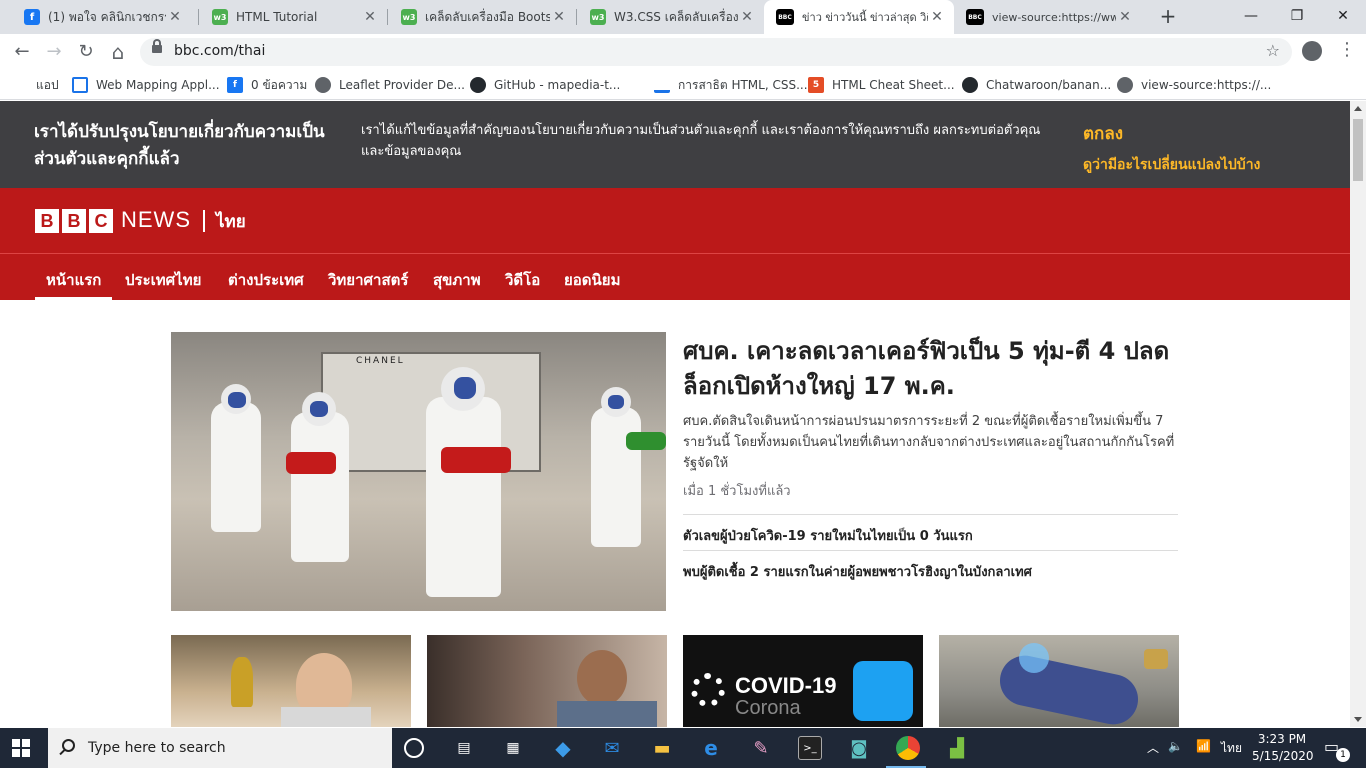 The image size is (1366, 768). I want to click on app-icon: ◙, so click(859, 748).